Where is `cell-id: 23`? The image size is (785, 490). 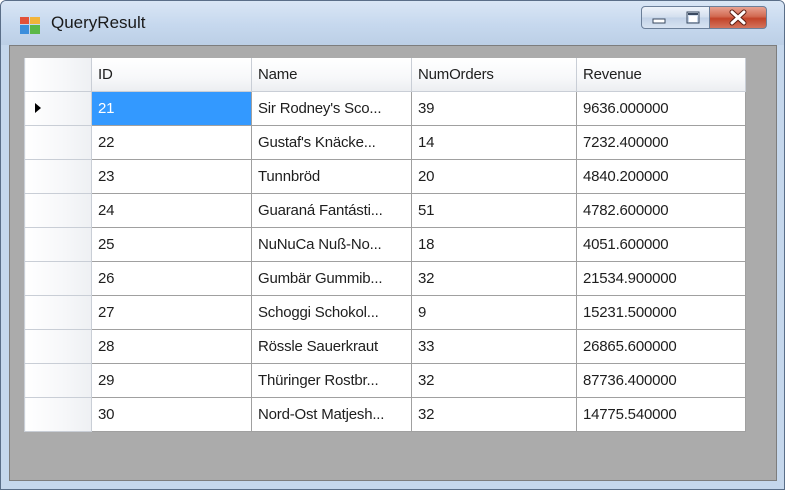
cell-id: 23 is located at coordinates (171, 176).